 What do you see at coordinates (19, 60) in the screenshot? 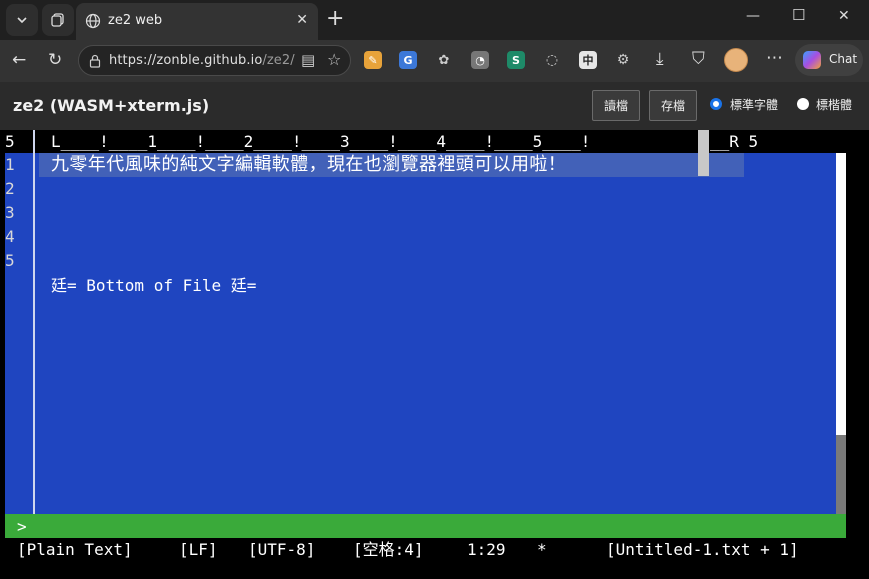
I see `back-arrow-icon: ←` at bounding box center [19, 60].